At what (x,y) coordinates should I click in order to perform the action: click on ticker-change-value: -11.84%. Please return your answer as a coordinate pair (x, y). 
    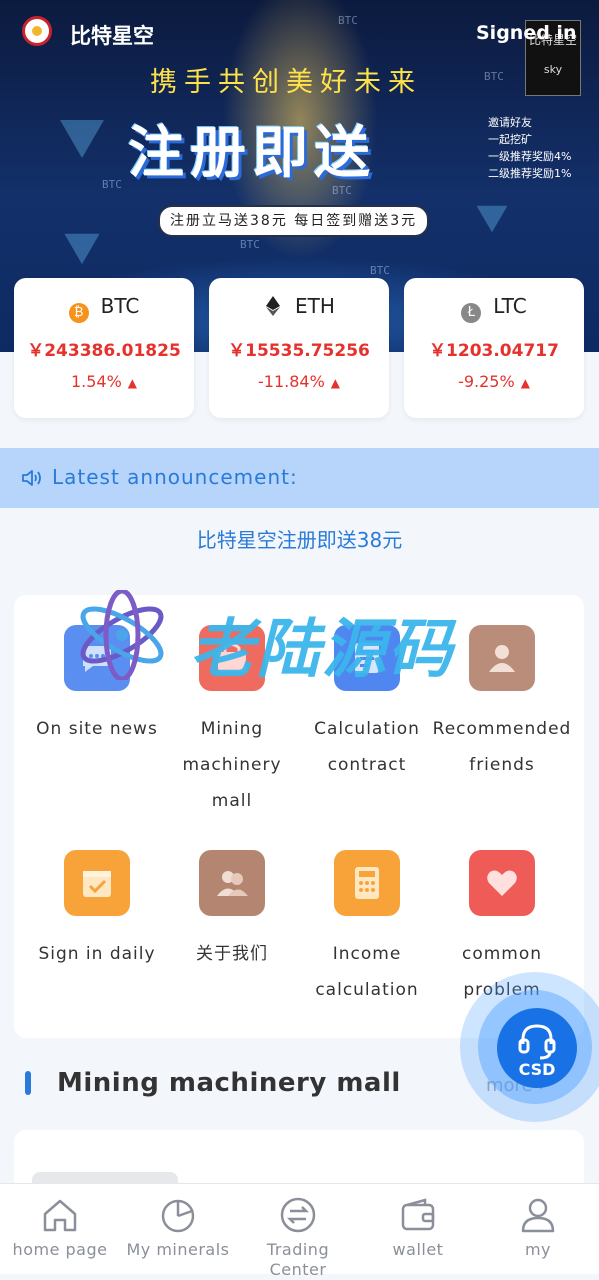
    Looking at the image, I should click on (291, 381).